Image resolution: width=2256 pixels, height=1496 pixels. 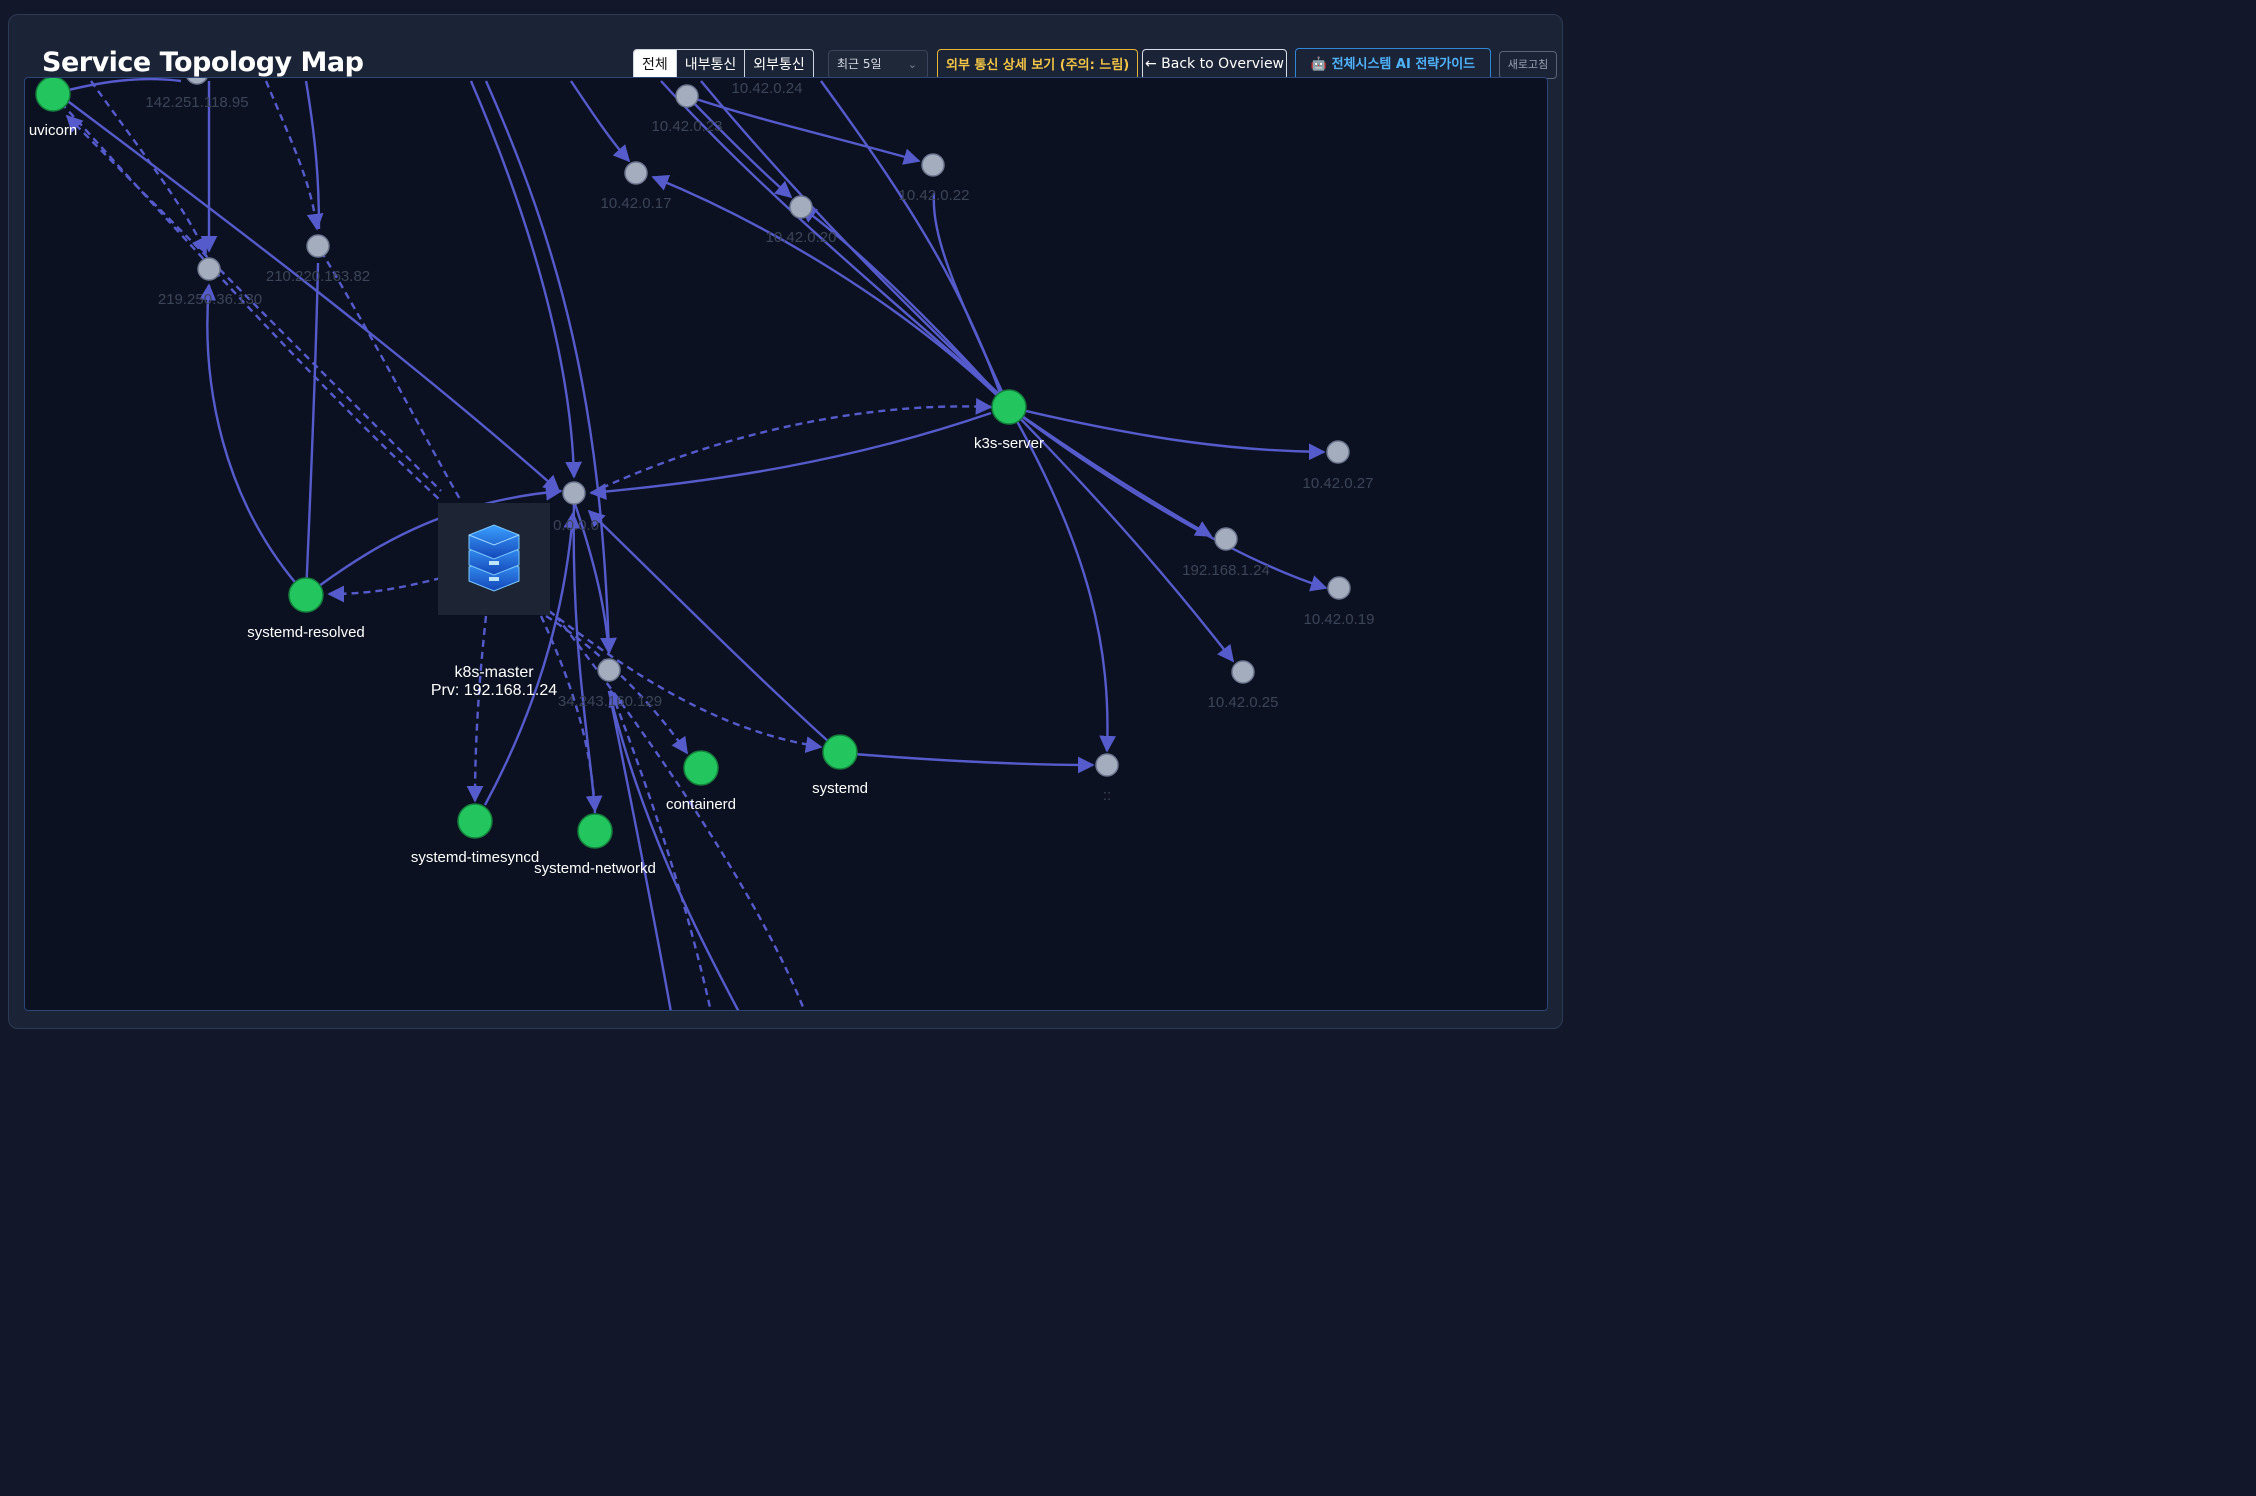 What do you see at coordinates (859, 64) in the screenshot?
I see `time-range-value: 최근 5일` at bounding box center [859, 64].